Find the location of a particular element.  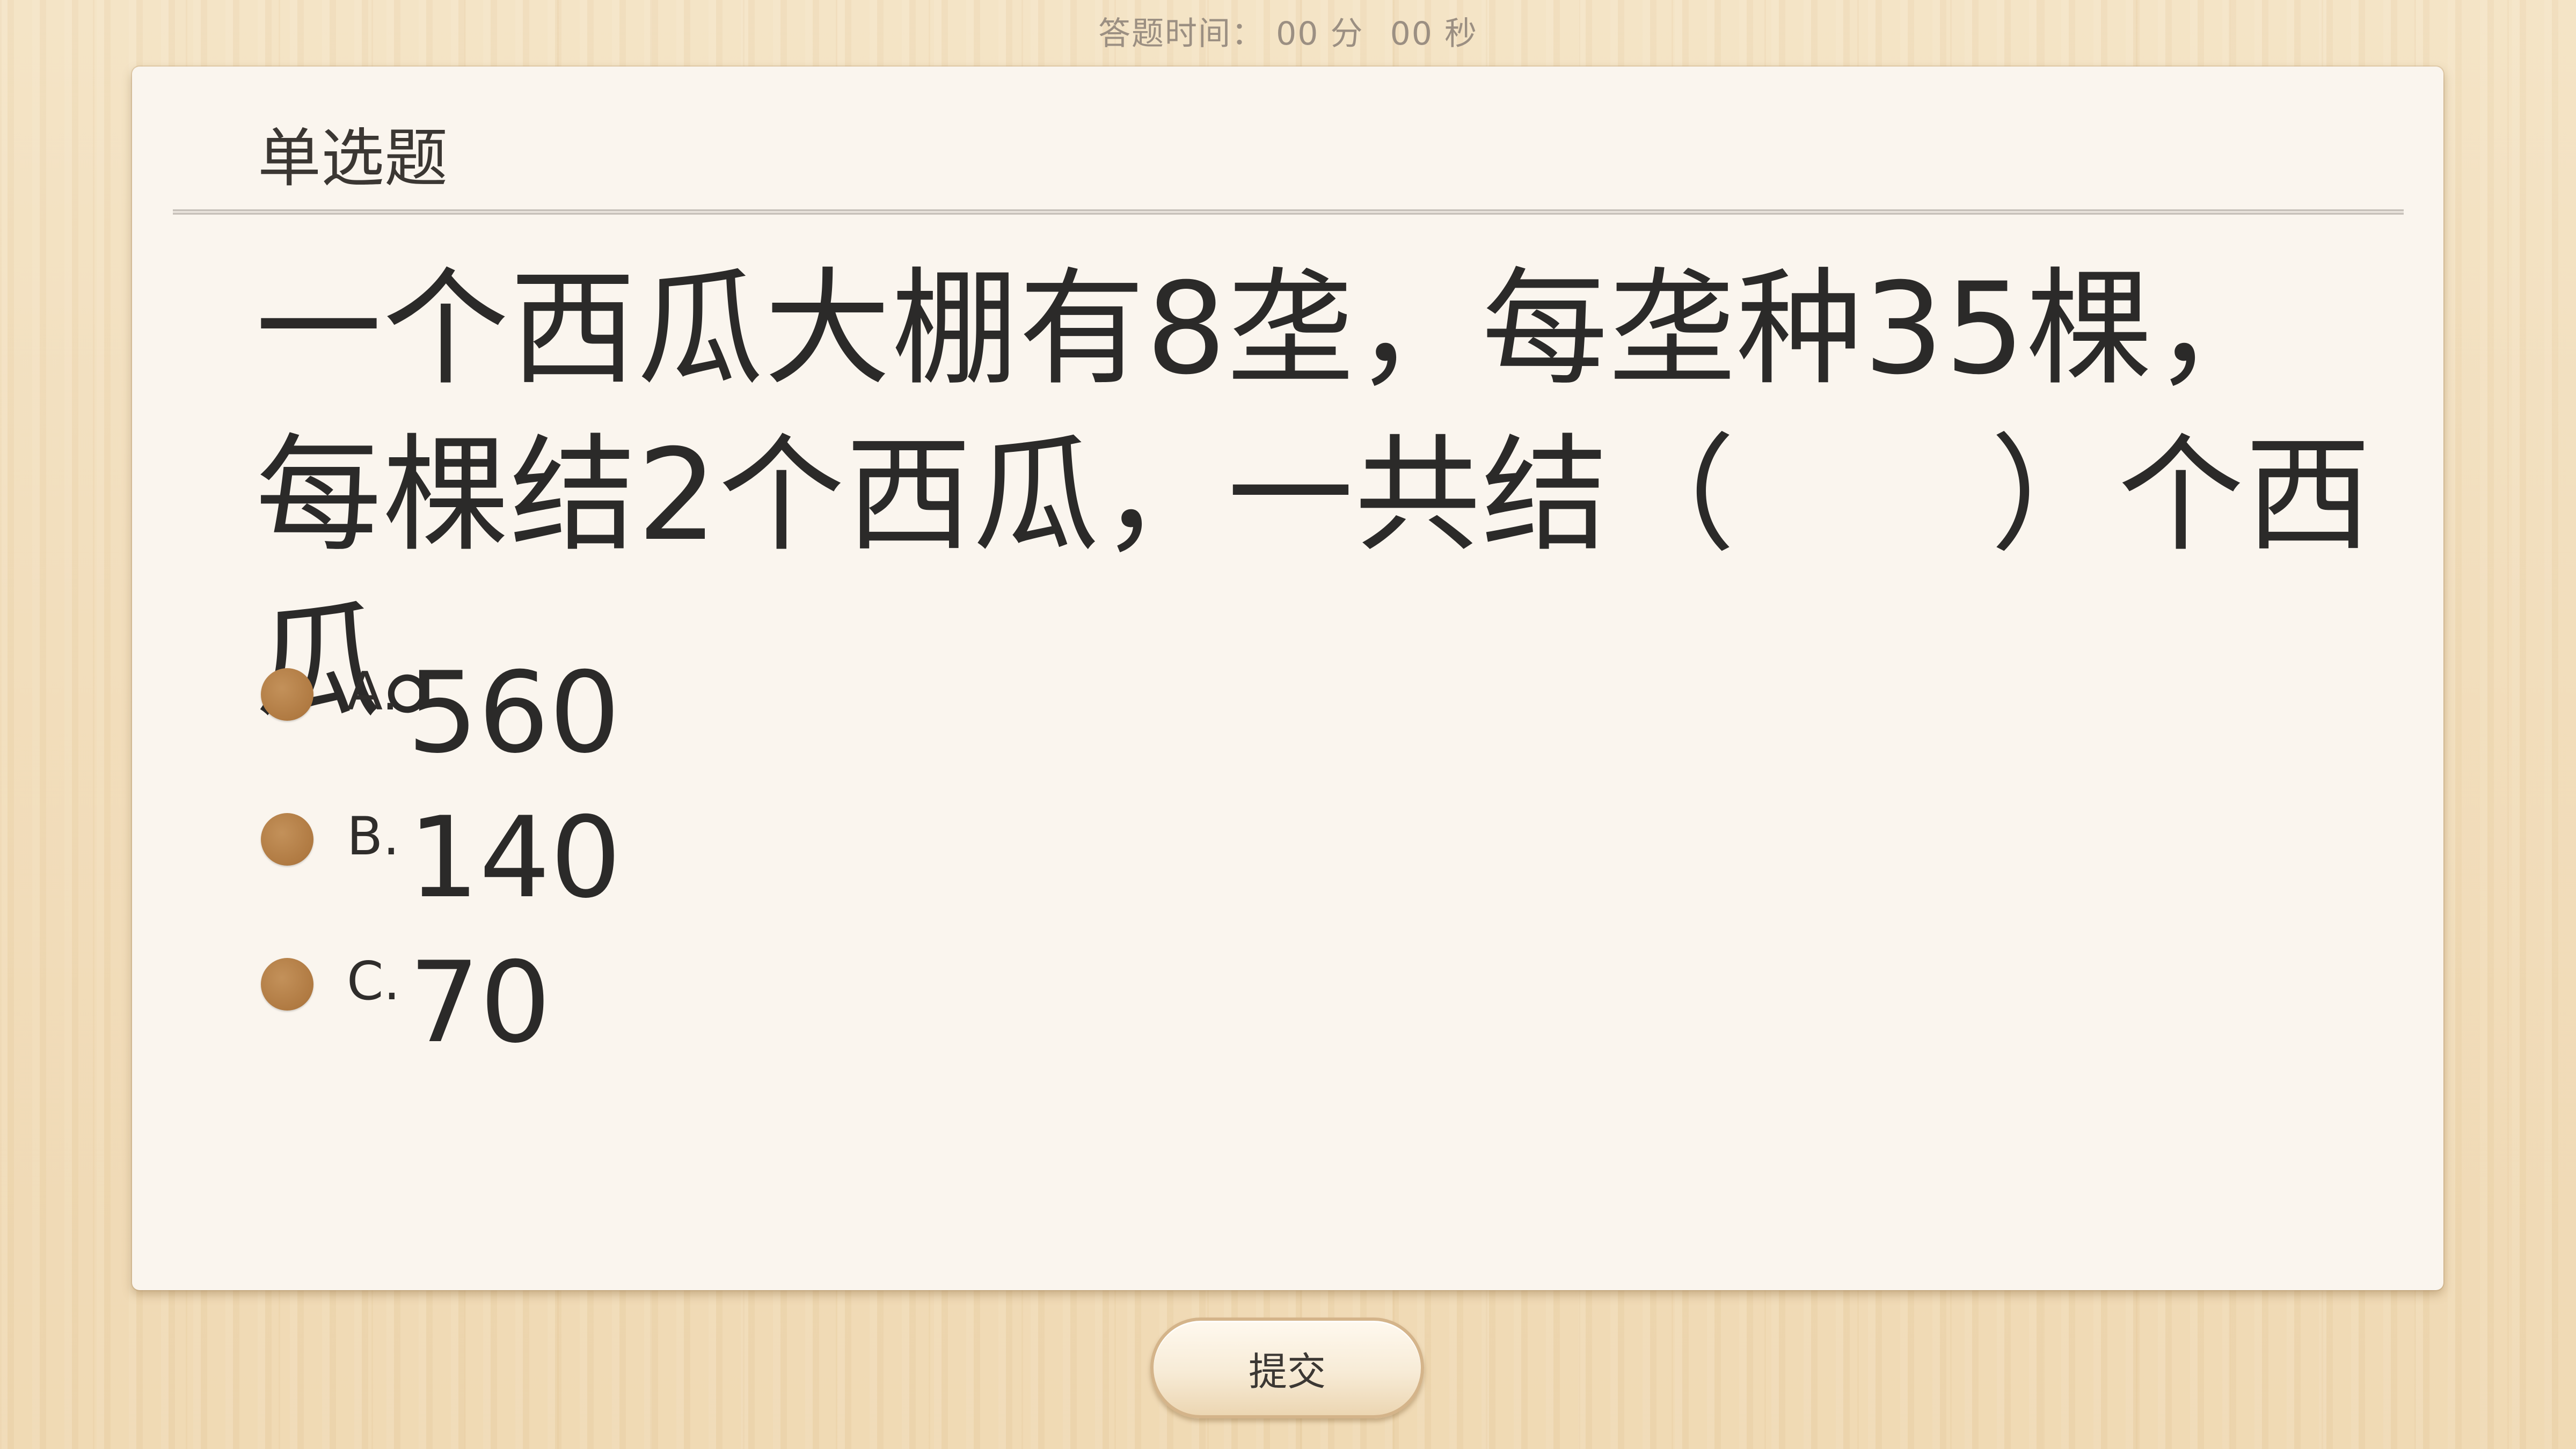

timer-label: 答题时间： is located at coordinates (1181, 34).